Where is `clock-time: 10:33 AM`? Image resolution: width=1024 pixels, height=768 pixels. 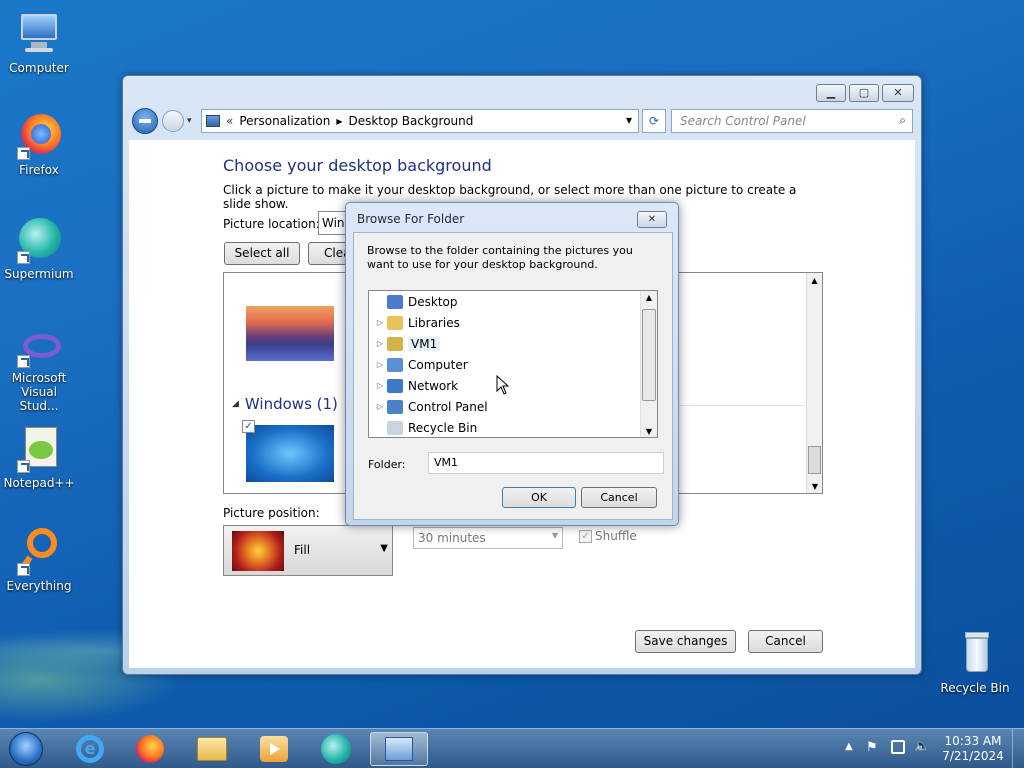
clock-time: 10:33 AM is located at coordinates (973, 741).